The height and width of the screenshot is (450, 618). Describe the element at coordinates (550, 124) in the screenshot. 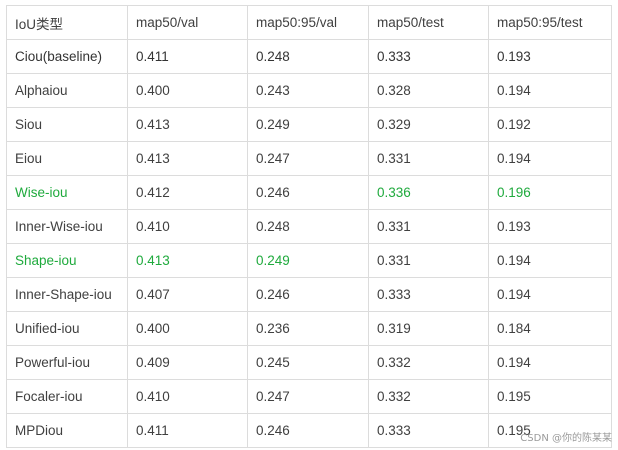

I see `table-cell: 0.192` at that location.